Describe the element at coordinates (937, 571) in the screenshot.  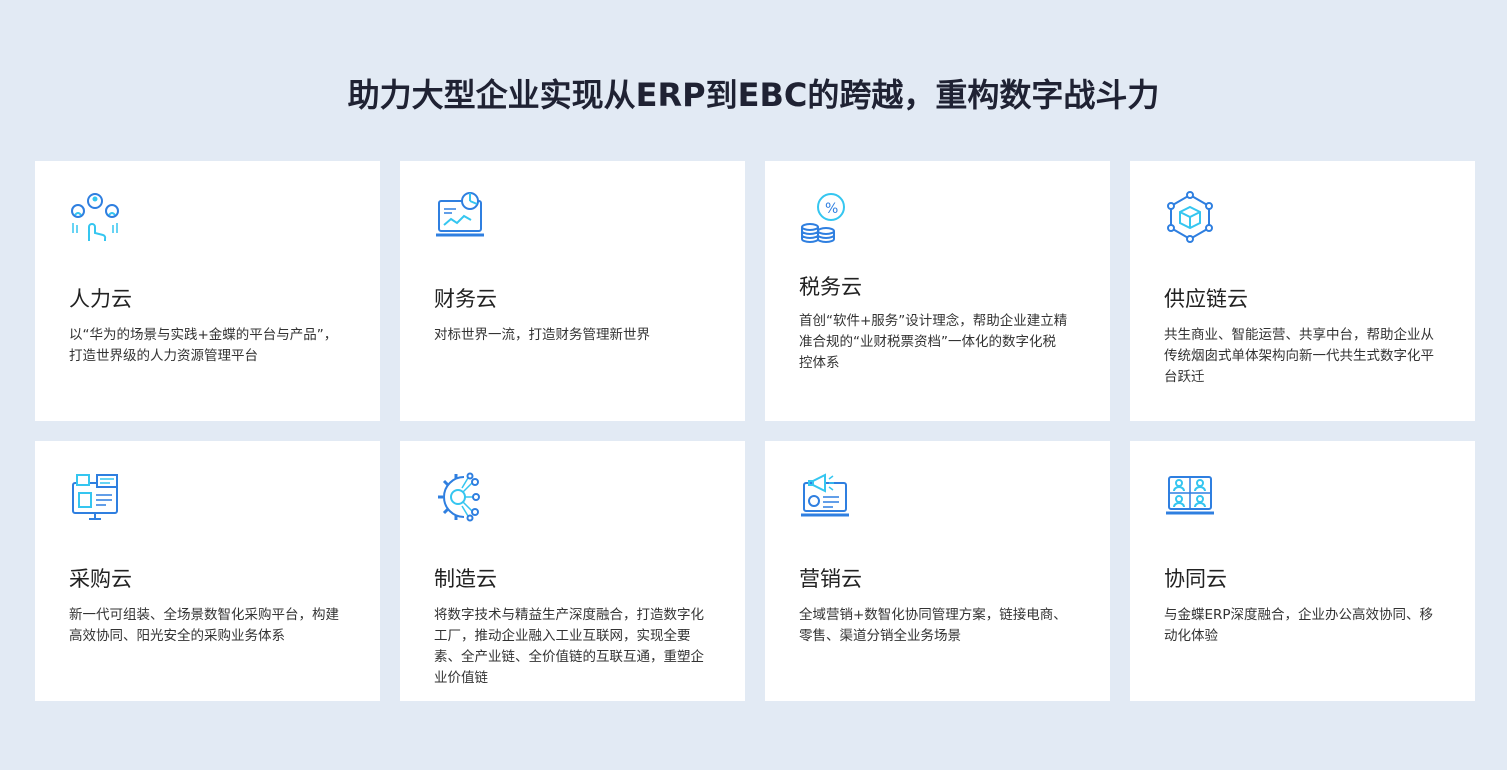
I see `card-marketing-cloud: 营销云 全域营销+数智化协同管理方案，链接电商、零售、渠道分销全业务场景` at that location.